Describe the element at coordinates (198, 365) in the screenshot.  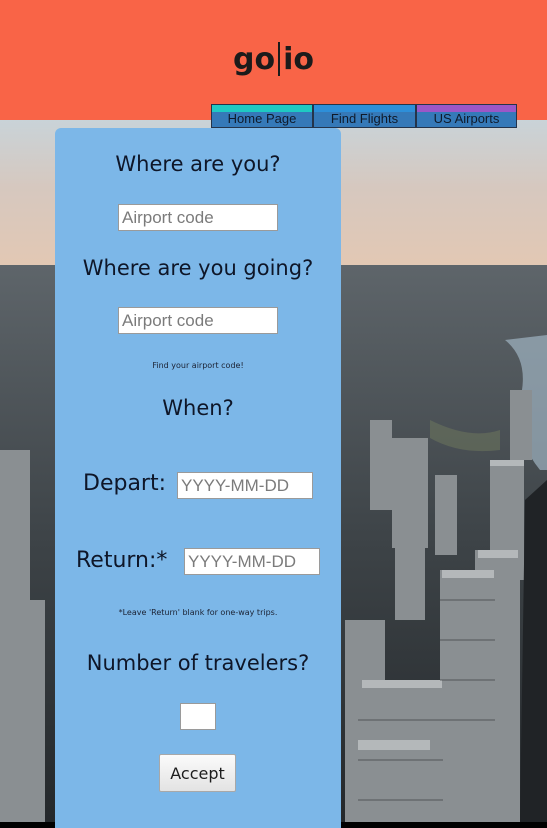
I see `find-airport-code-link: Find your airport code!` at that location.